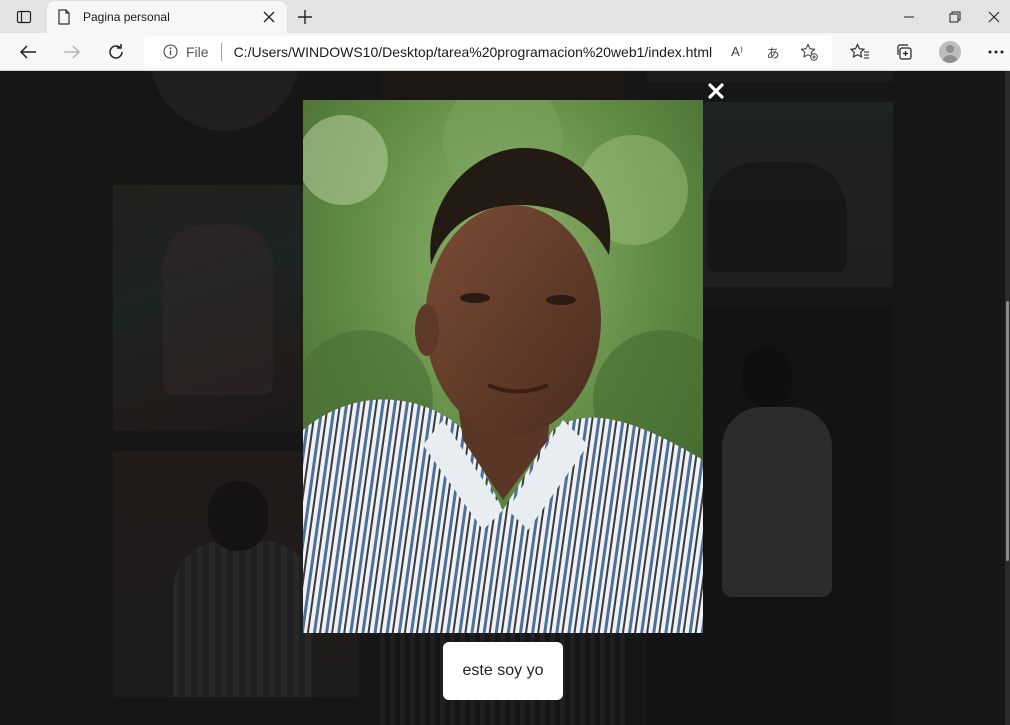  Describe the element at coordinates (197, 51) in the screenshot. I see `scheme-label: File` at that location.